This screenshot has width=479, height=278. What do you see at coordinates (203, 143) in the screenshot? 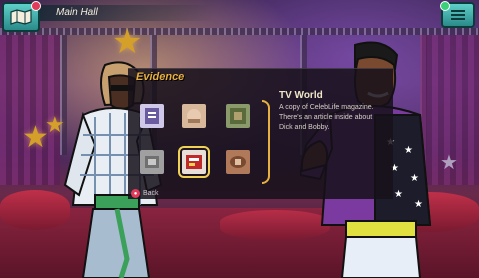
I see `evidence-grid` at bounding box center [203, 143].